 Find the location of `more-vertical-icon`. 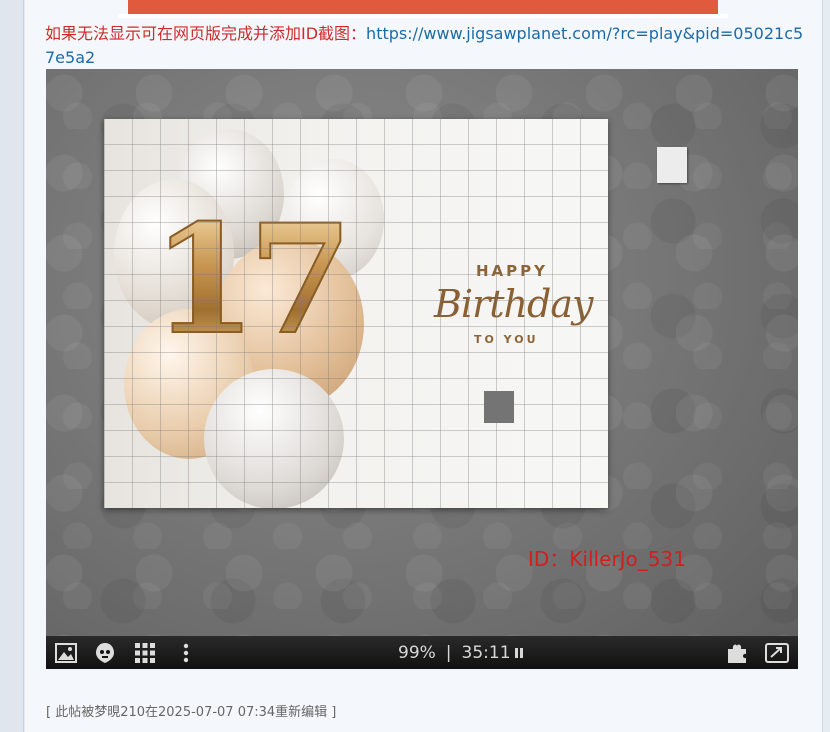

more-vertical-icon is located at coordinates (186, 653).